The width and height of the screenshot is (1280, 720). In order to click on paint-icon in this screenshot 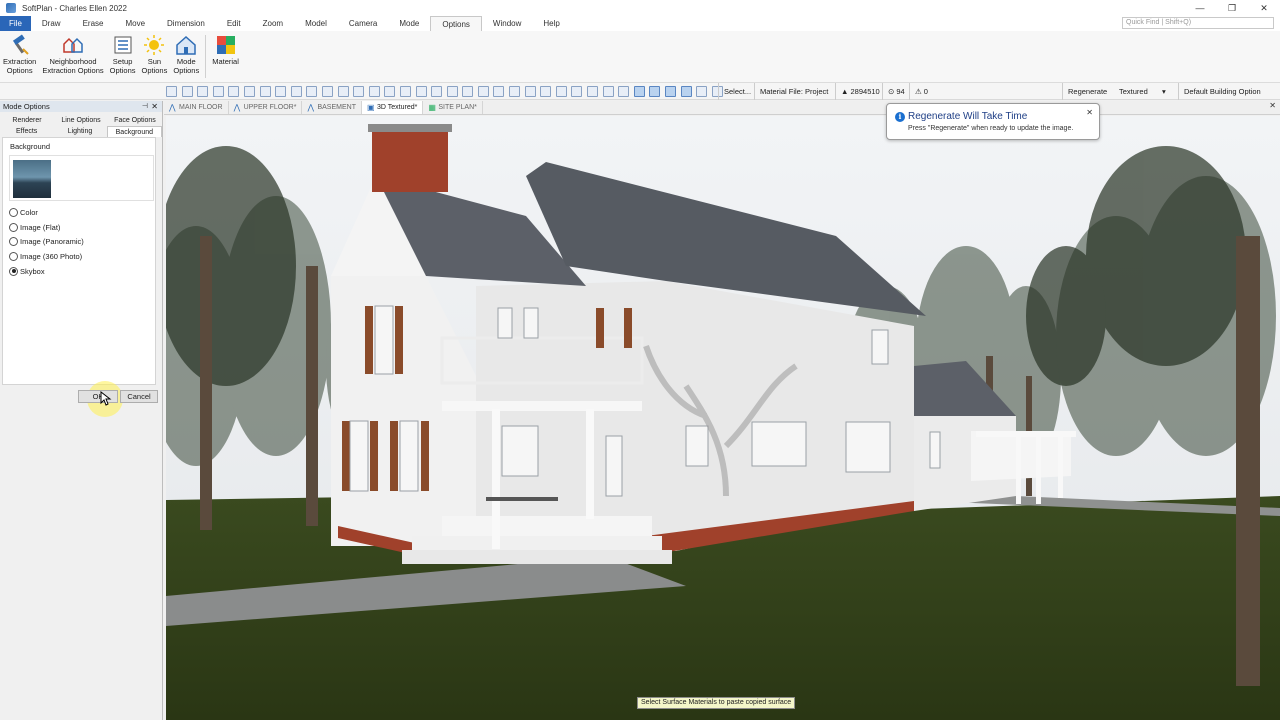, I will do `click(530, 91)`.